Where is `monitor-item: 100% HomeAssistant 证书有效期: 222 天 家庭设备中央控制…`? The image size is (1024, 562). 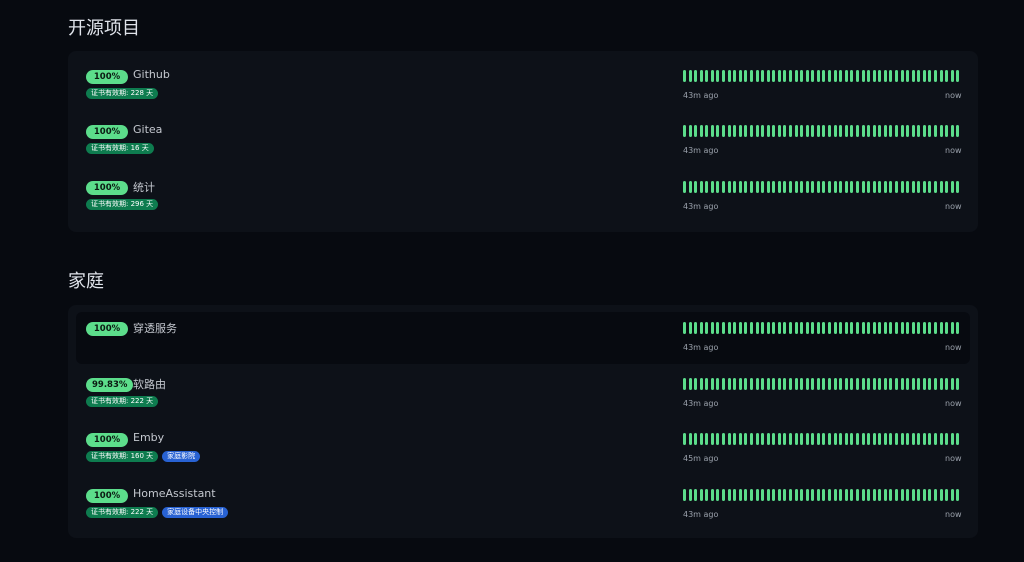 monitor-item: 100% HomeAssistant 证书有效期: 222 天 家庭设备中央控制… is located at coordinates (523, 505).